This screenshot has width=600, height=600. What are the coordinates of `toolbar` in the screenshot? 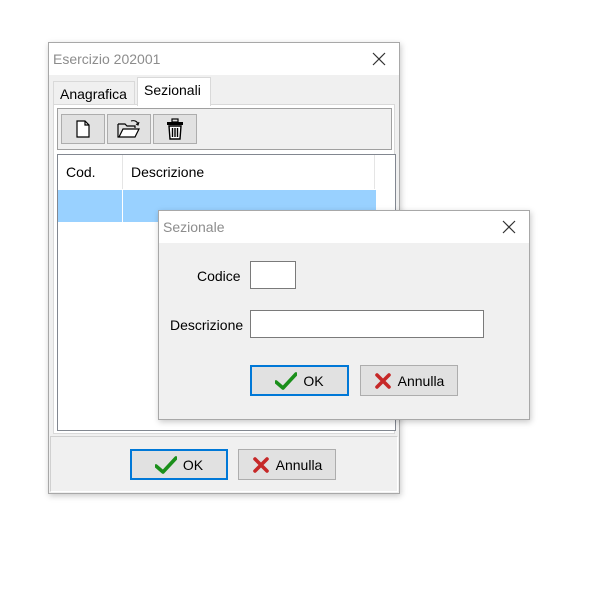 It's located at (224, 129).